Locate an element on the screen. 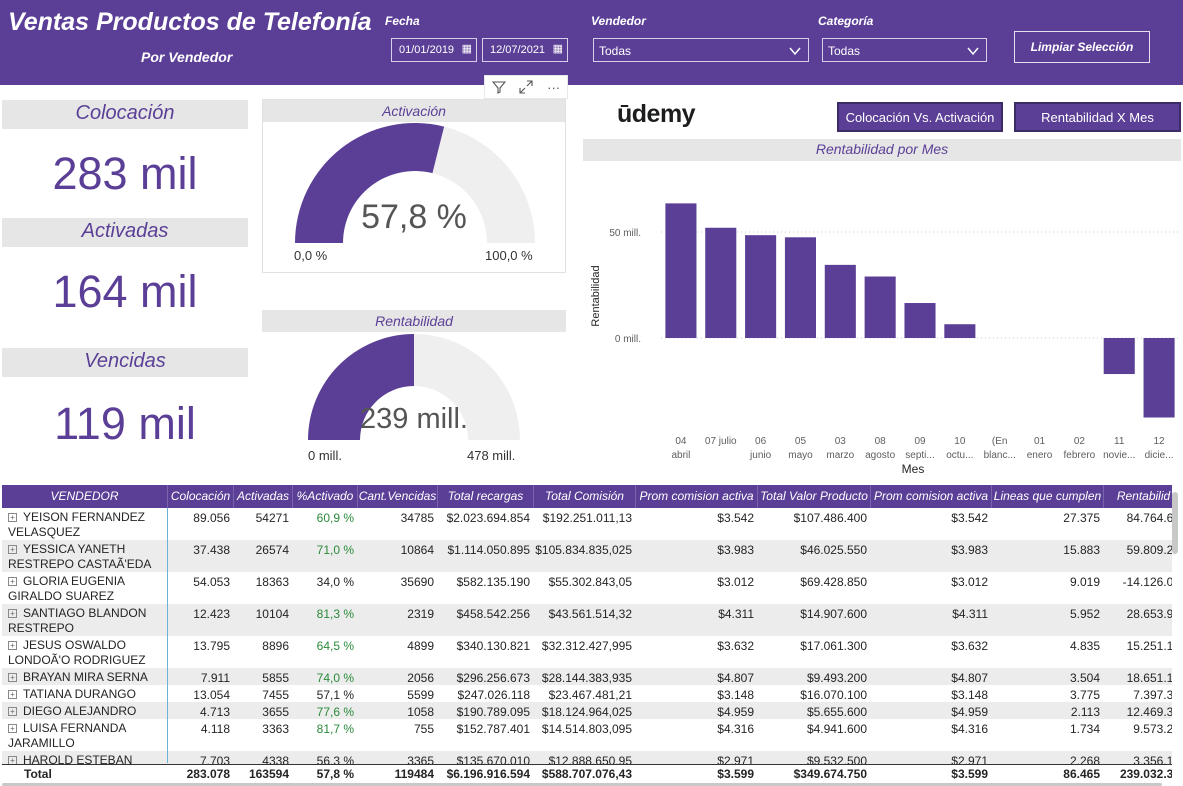 The image size is (1183, 786). y-axis-title: Rentabilidad is located at coordinates (596, 295).